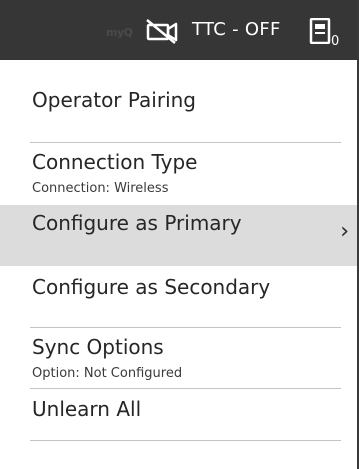 Image resolution: width=359 pixels, height=469 pixels. What do you see at coordinates (114, 100) in the screenshot?
I see `menu-item-label: Operator Pairing` at bounding box center [114, 100].